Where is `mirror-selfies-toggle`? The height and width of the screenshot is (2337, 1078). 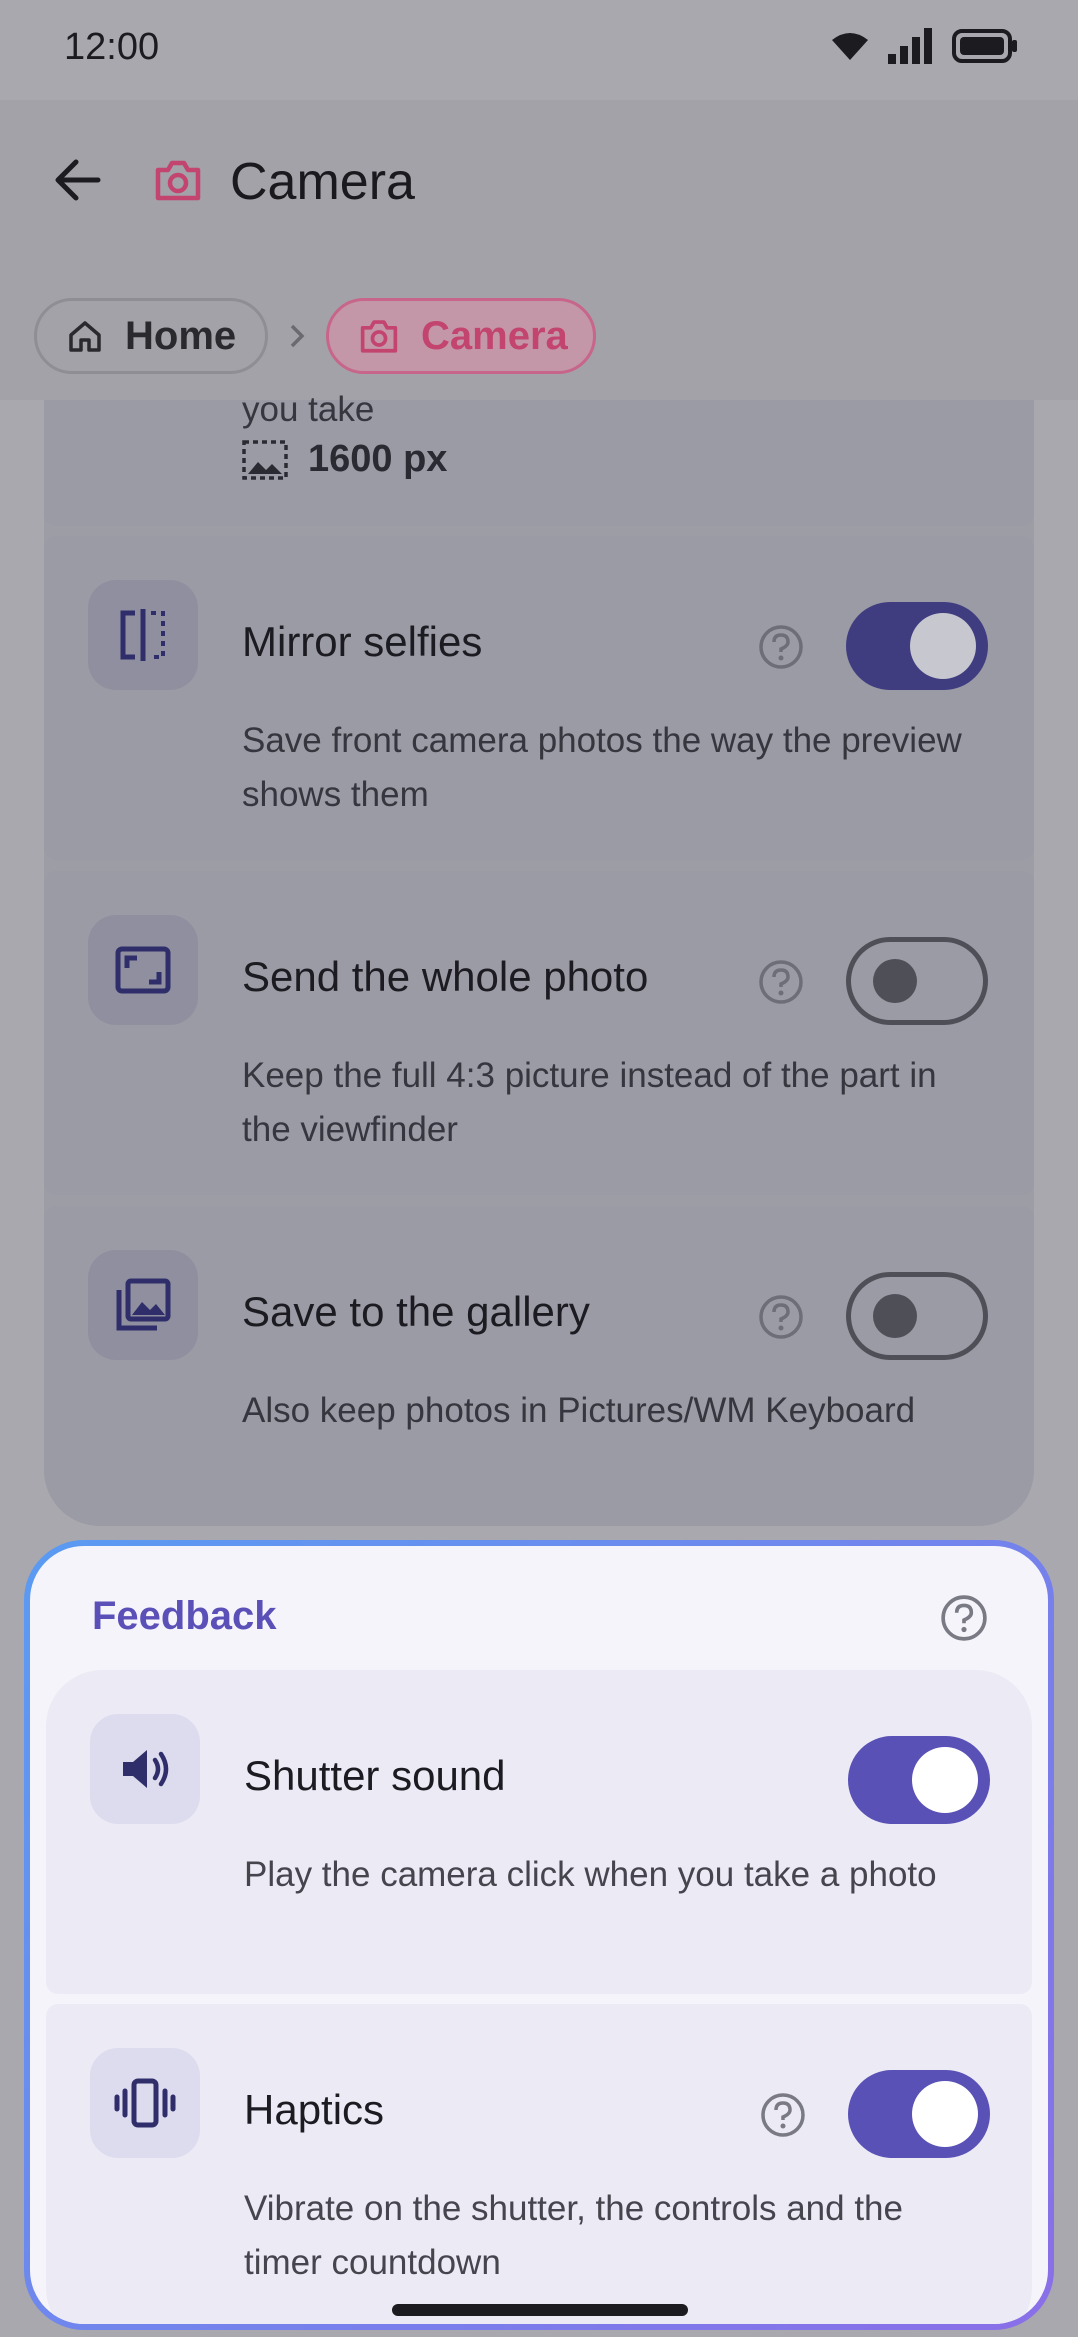
mirror-selfies-toggle is located at coordinates (917, 646).